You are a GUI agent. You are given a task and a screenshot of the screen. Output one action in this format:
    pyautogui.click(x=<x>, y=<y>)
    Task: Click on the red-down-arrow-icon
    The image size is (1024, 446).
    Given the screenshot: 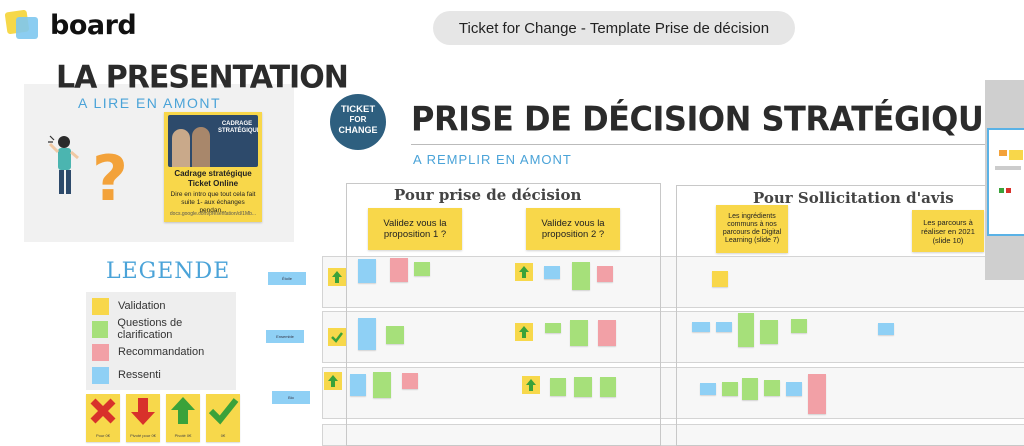 What is the action you would take?
    pyautogui.click(x=143, y=411)
    